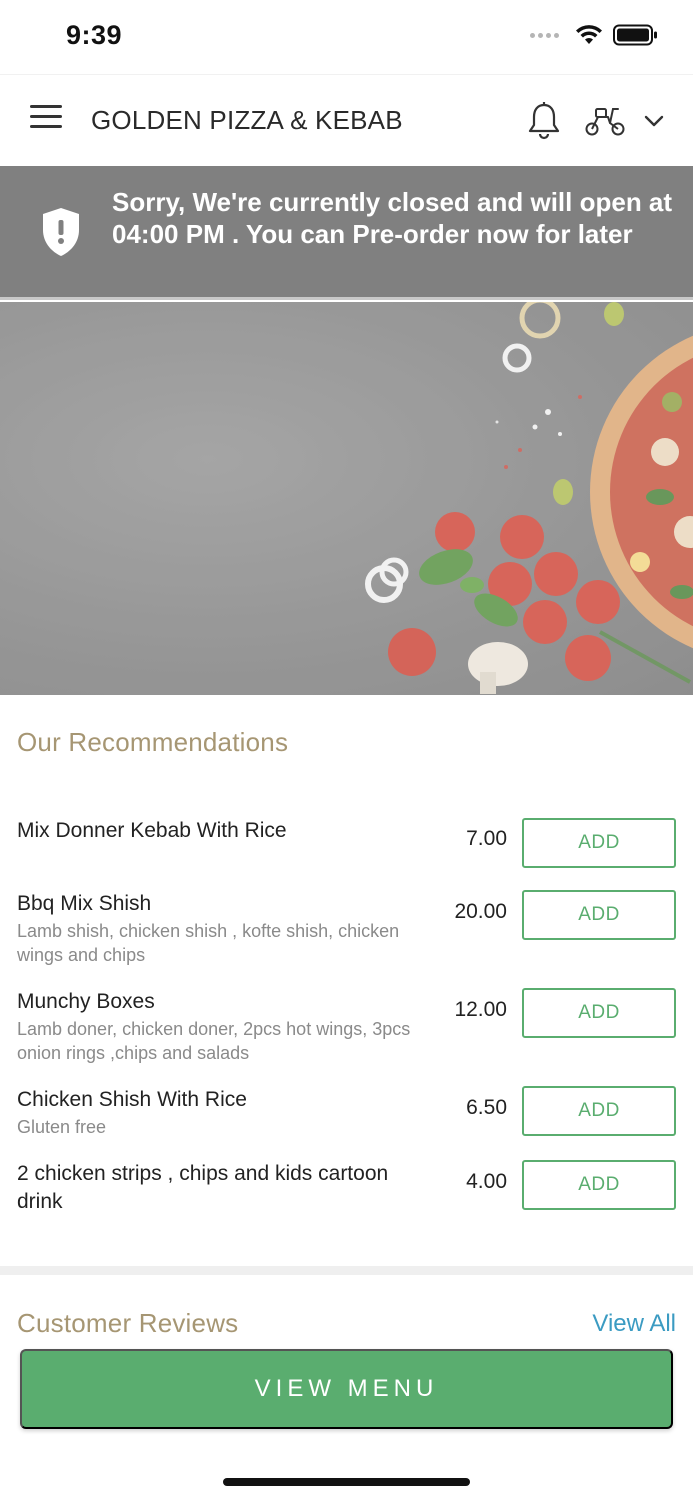  What do you see at coordinates (635, 35) in the screenshot?
I see `battery-icon` at bounding box center [635, 35].